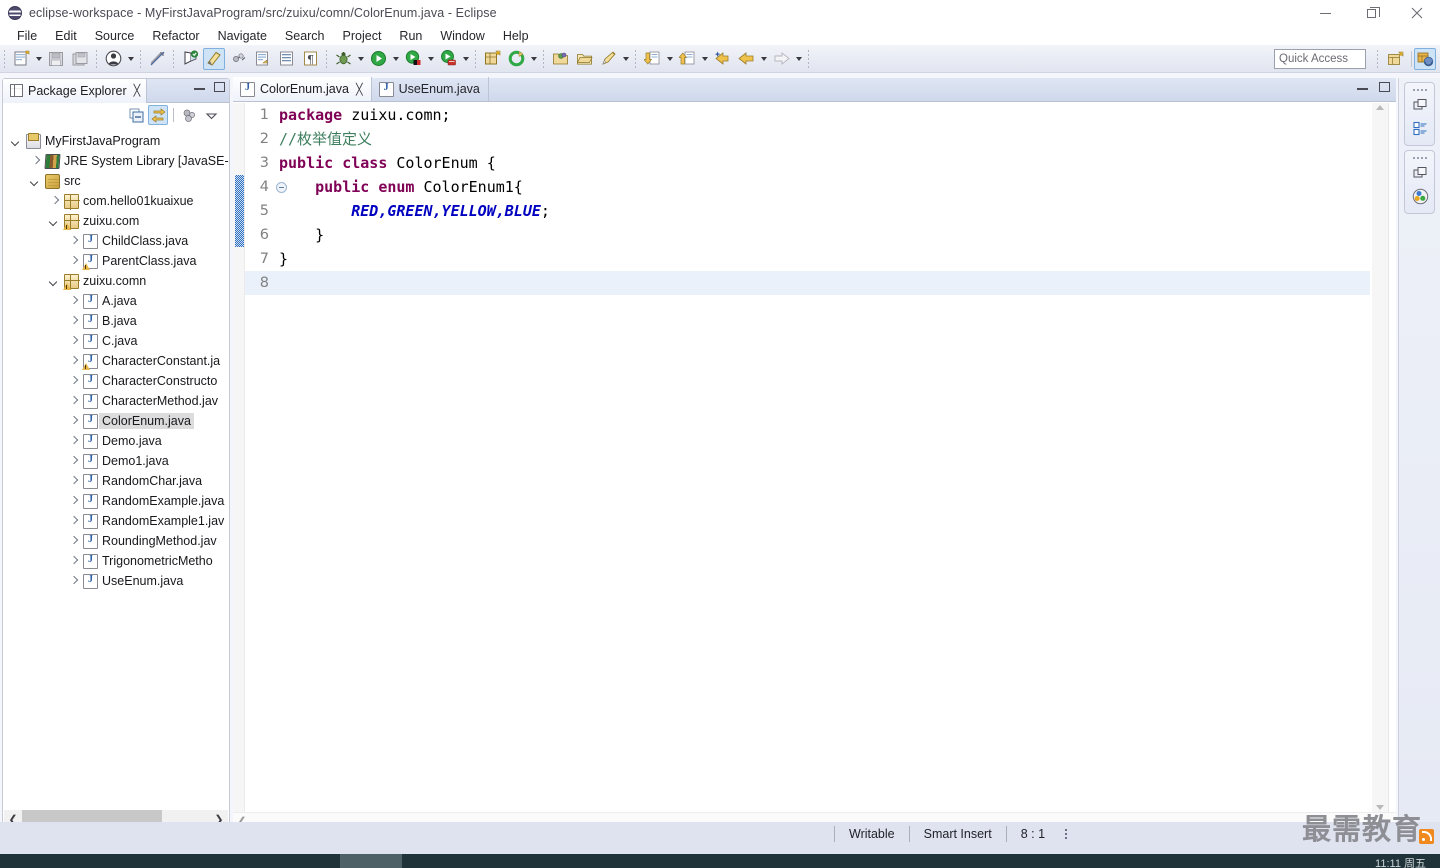 This screenshot has width=1440, height=868. Describe the element at coordinates (281, 187) in the screenshot. I see `fold-collapse-icon` at that location.